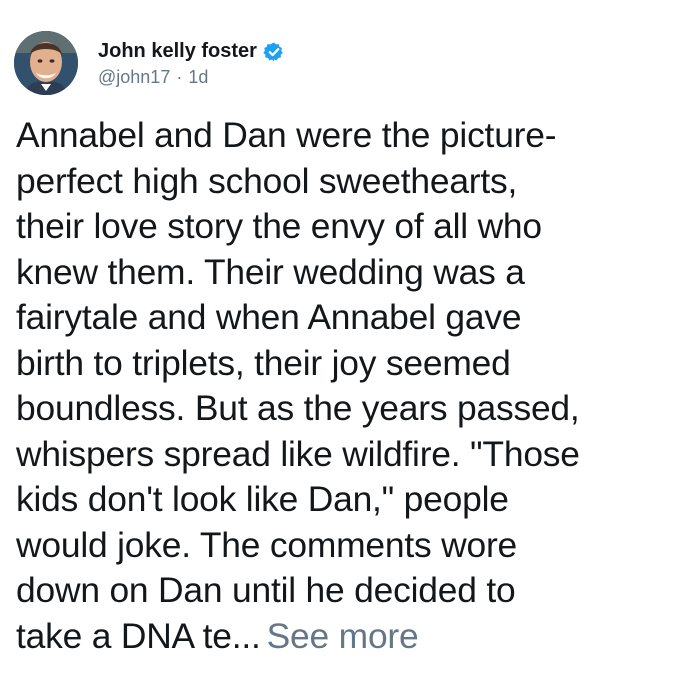 The width and height of the screenshot is (700, 700). I want to click on tweet-body-line-8: whispers spread like wildfire. "Those, so click(298, 453).